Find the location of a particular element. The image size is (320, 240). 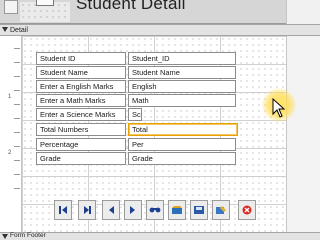

last-record-icon is located at coordinates (132, 210).